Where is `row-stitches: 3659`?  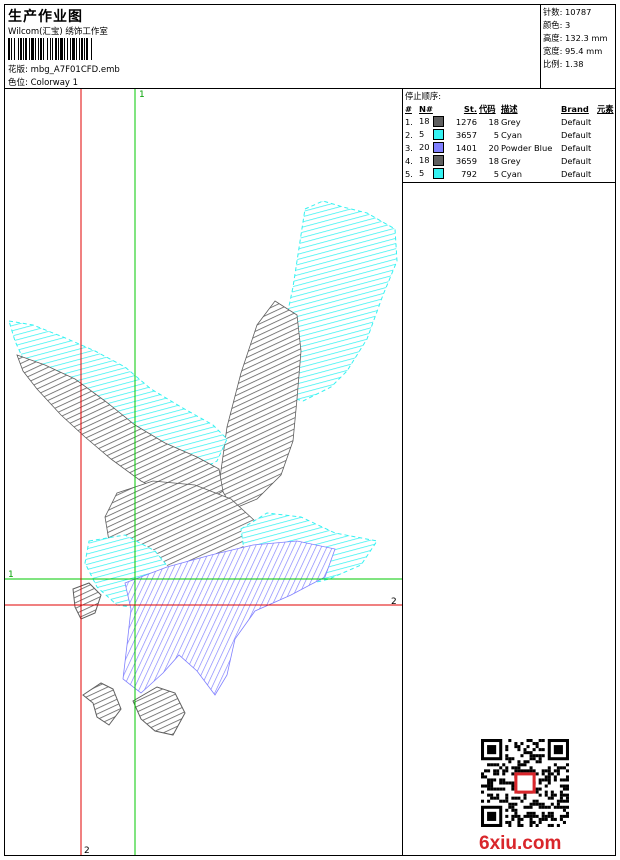 row-stitches: 3659 is located at coordinates (466, 160).